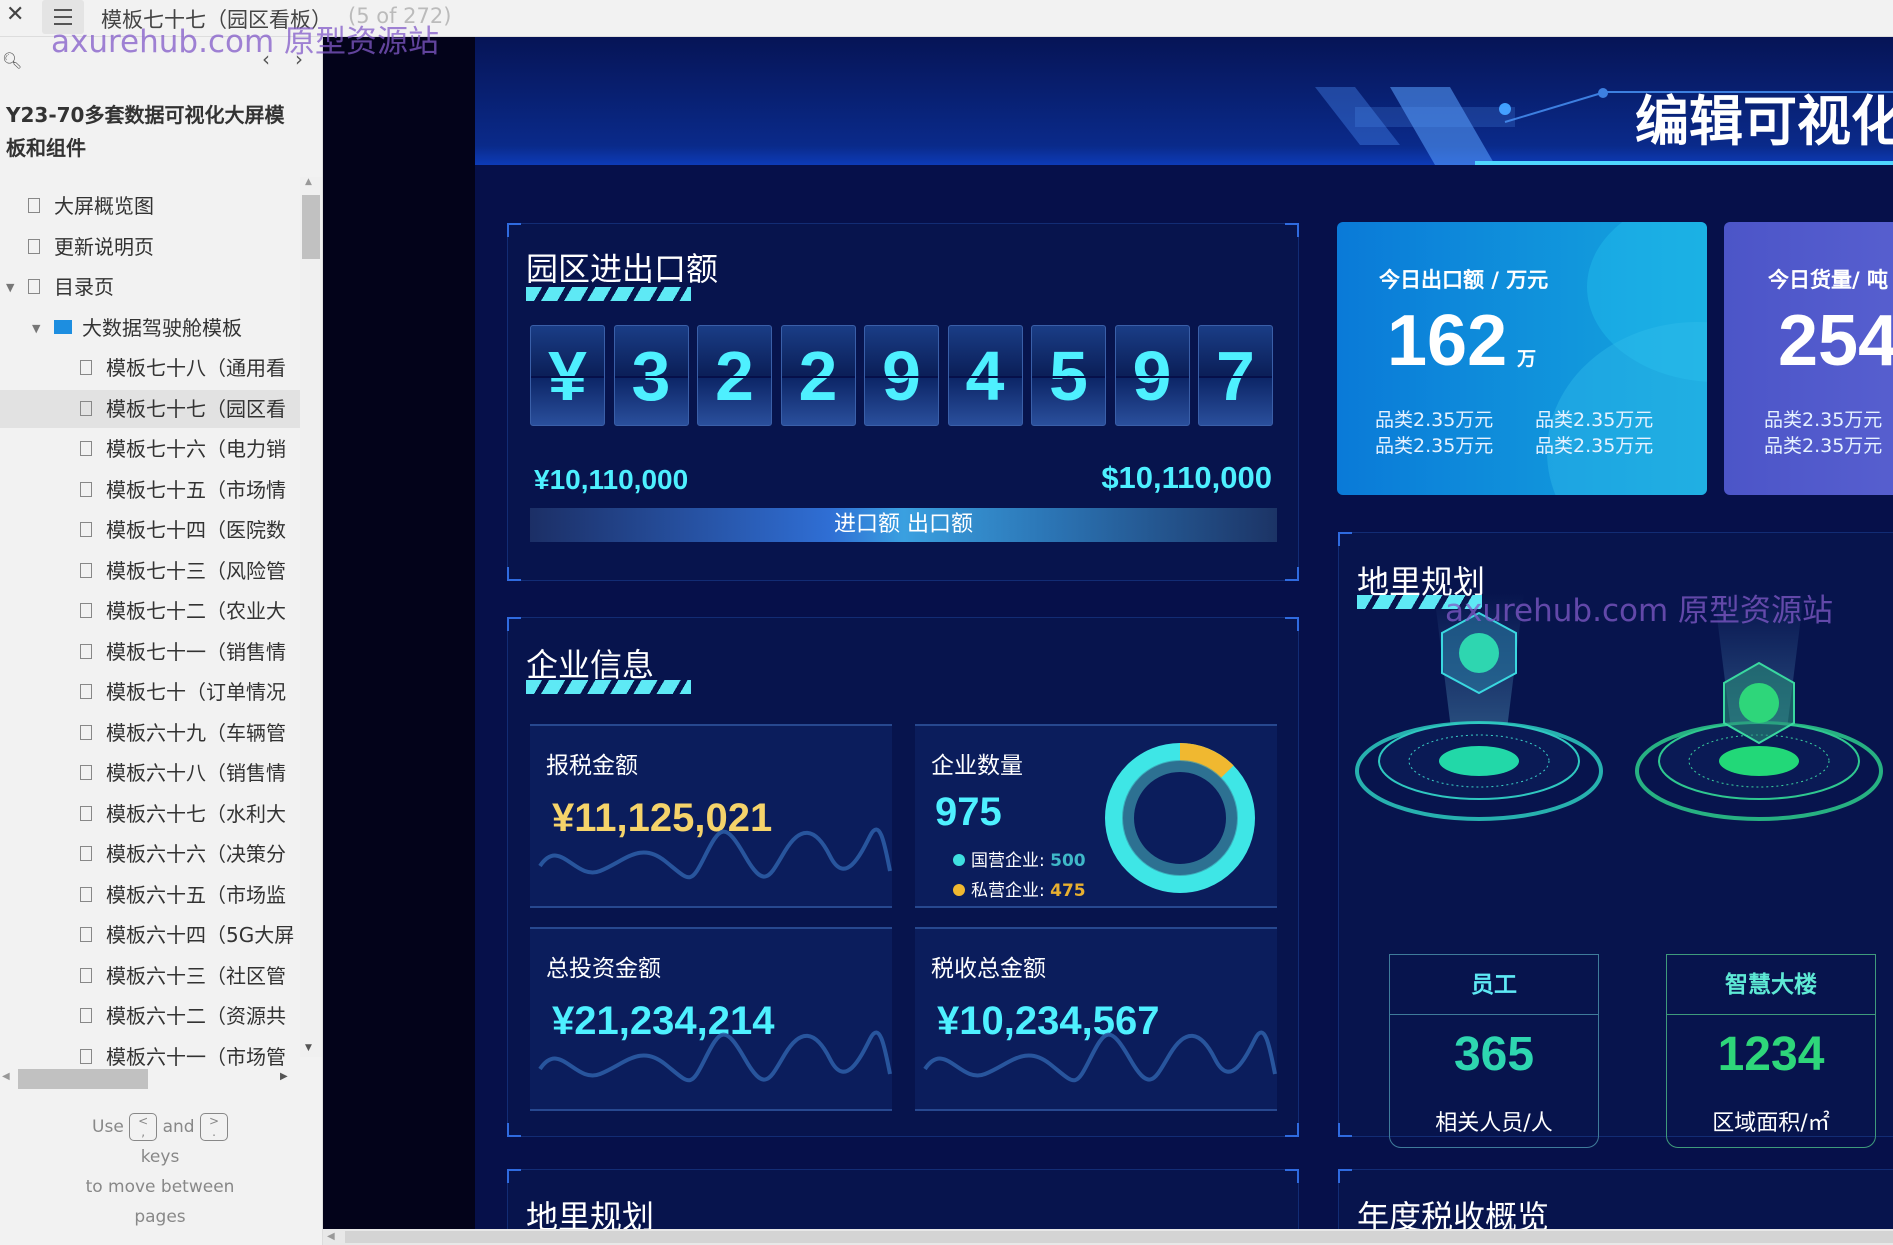 The height and width of the screenshot is (1245, 1893). I want to click on vertical-scrollbar: ▲ ▼, so click(311, 617).